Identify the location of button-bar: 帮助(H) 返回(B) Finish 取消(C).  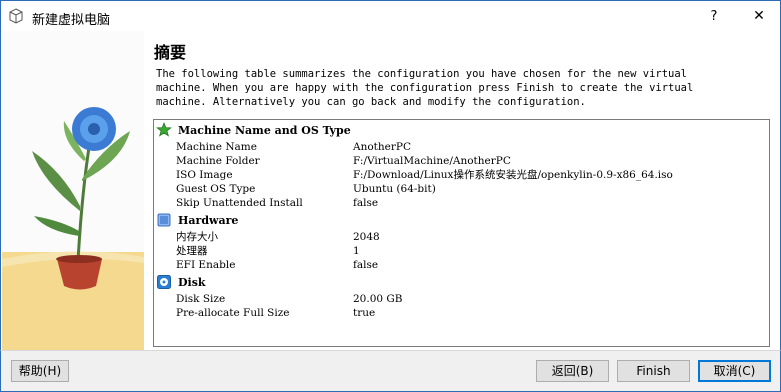
(390, 371).